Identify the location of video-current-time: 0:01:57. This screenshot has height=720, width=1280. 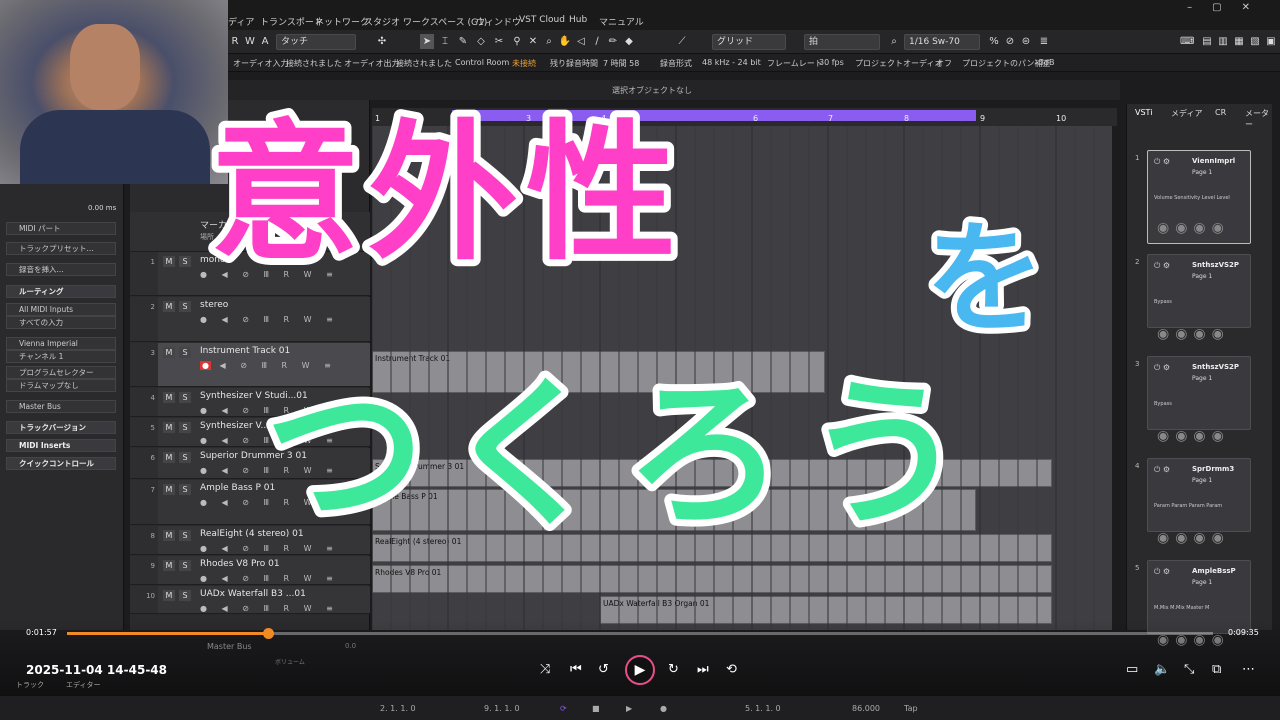
(41, 632).